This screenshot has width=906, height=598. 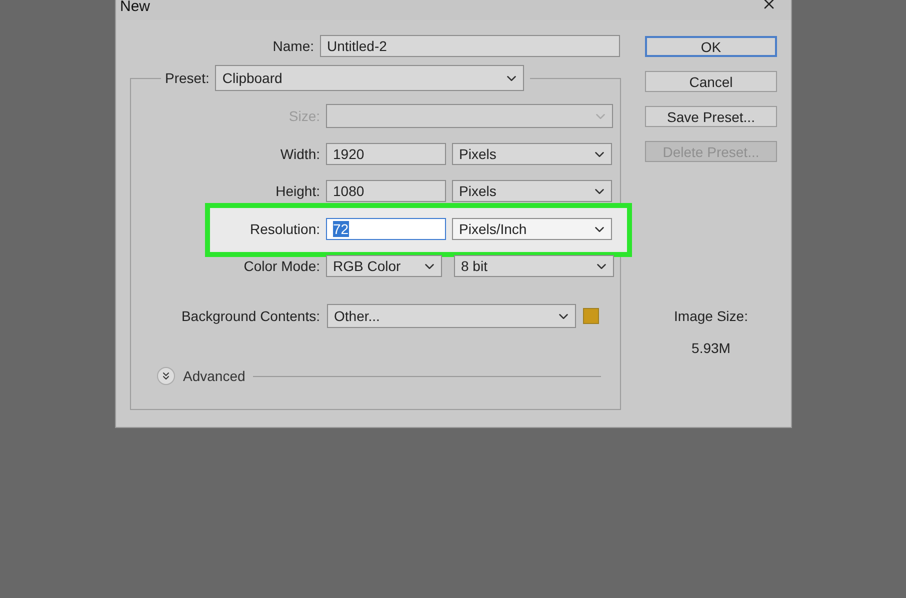 What do you see at coordinates (386, 154) in the screenshot?
I see `number-field: 1920` at bounding box center [386, 154].